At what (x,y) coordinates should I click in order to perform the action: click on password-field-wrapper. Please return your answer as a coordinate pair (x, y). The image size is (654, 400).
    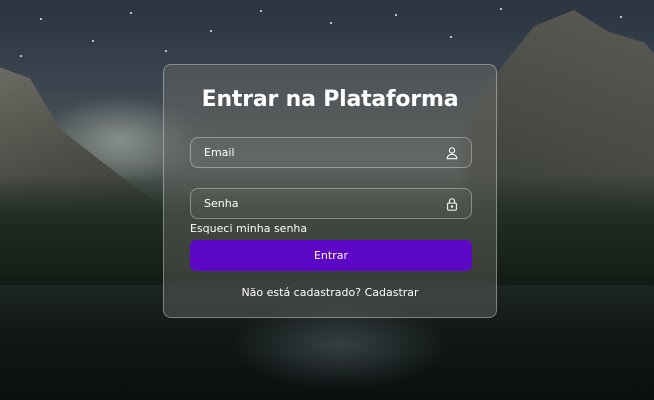
    Looking at the image, I should click on (331, 203).